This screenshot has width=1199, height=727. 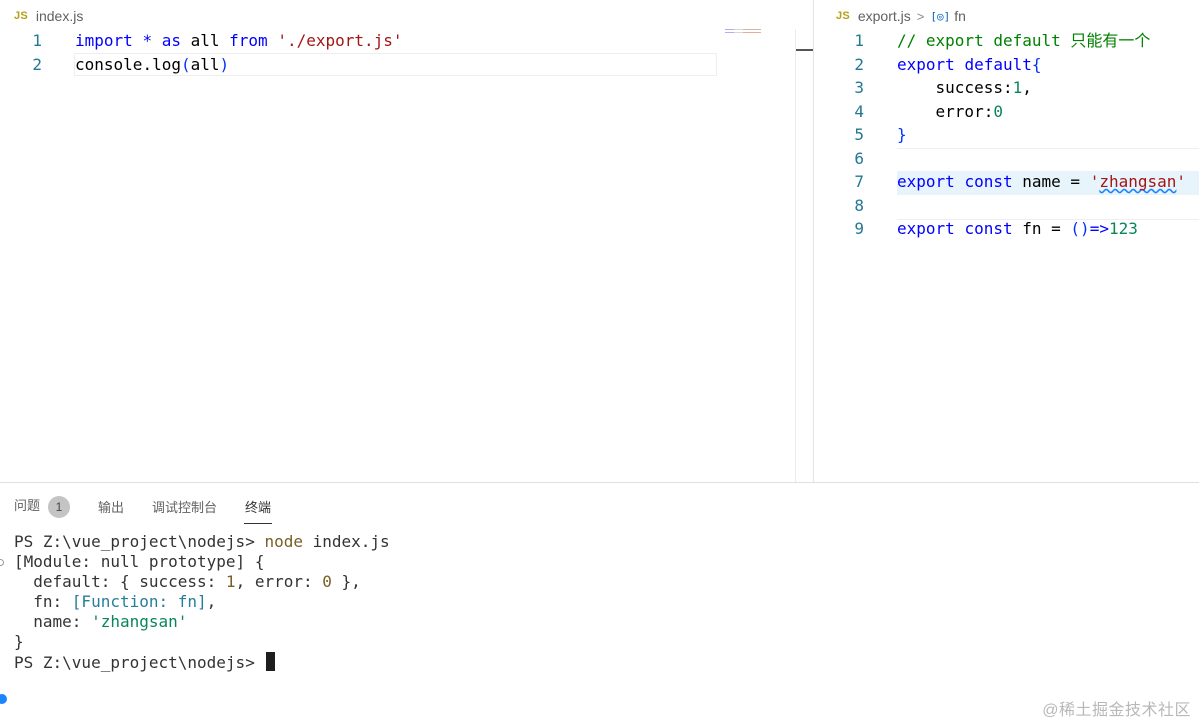 What do you see at coordinates (205, 40) in the screenshot?
I see `code-token: all` at bounding box center [205, 40].